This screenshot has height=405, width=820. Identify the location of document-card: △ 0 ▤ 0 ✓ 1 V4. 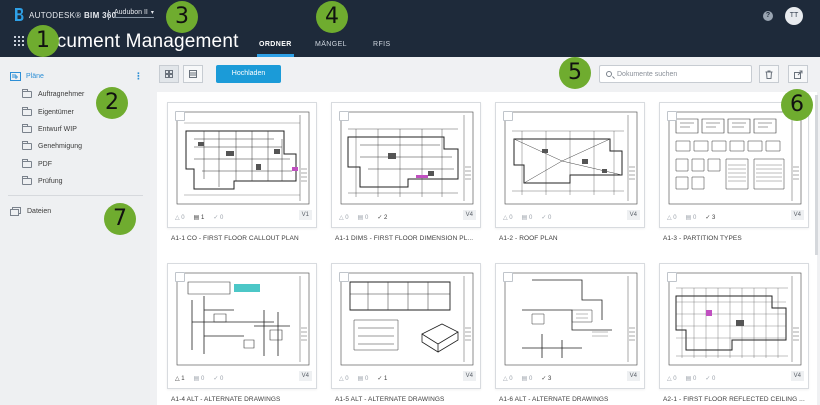
(406, 326).